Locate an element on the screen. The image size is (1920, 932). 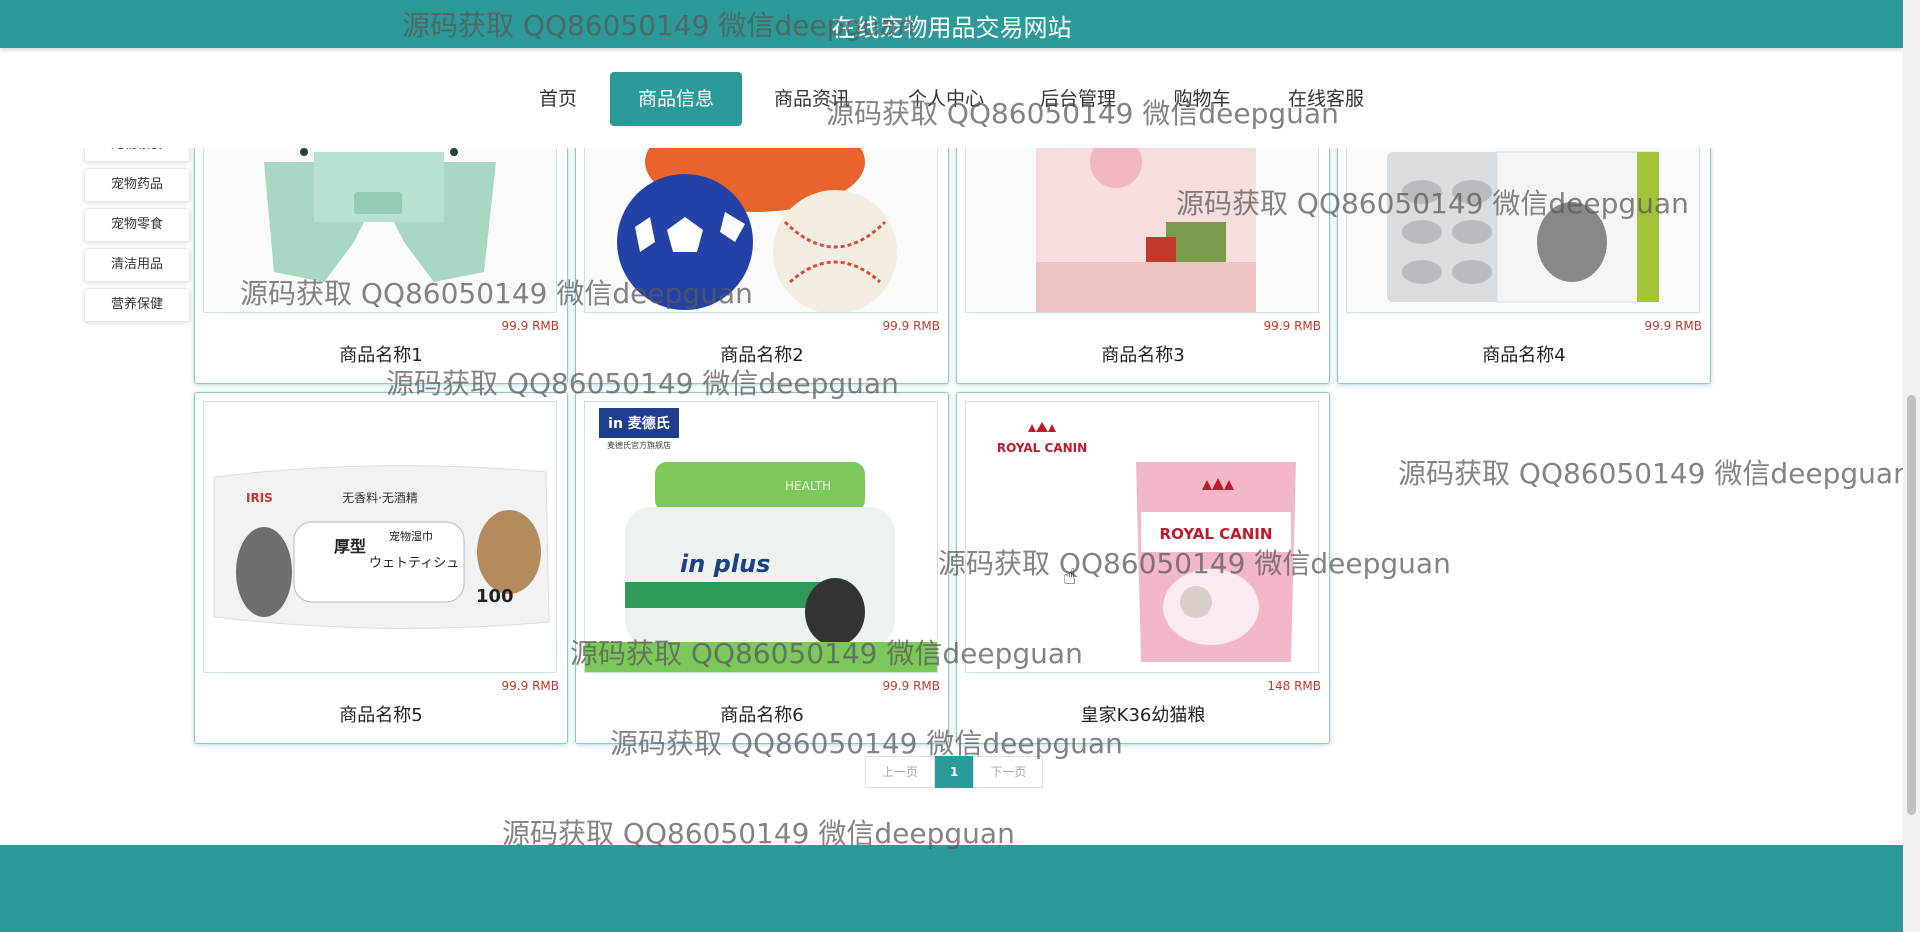
wipes-count: 100 is located at coordinates (495, 596).